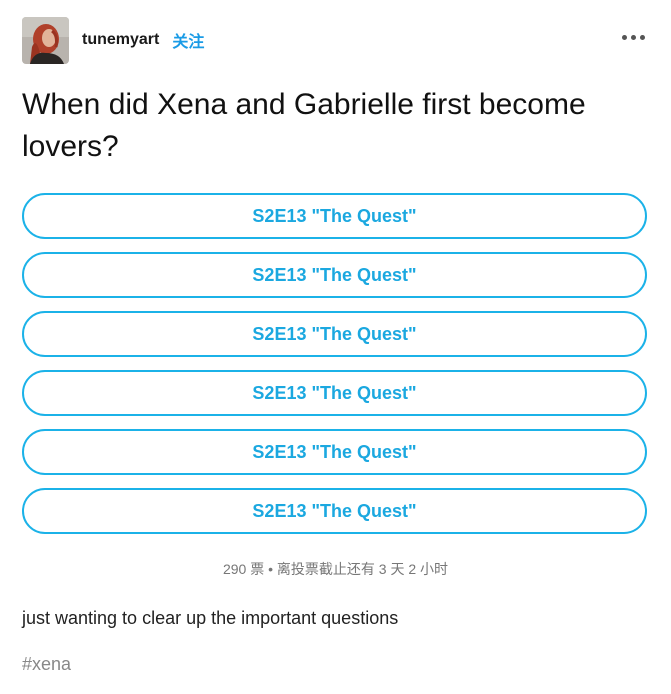  I want to click on follow-button: 关注, so click(188, 40).